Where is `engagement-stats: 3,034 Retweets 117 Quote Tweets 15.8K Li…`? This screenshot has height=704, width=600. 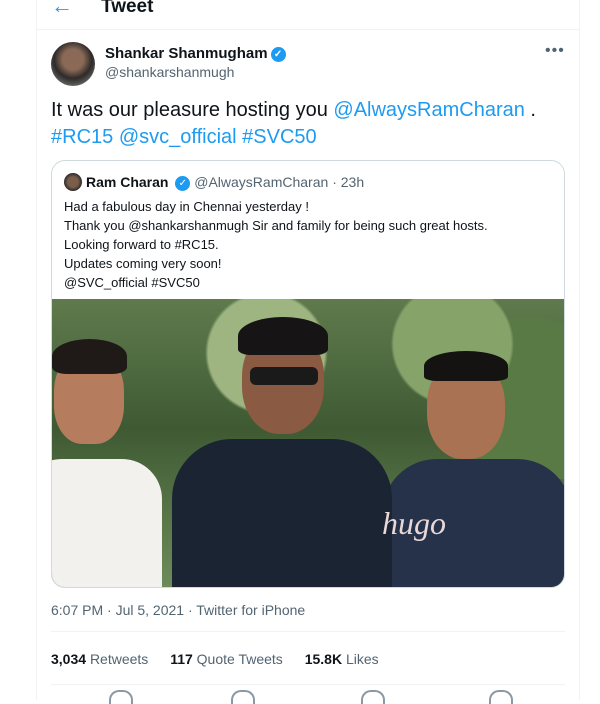
engagement-stats: 3,034 Retweets 117 Quote Tweets 15.8K Li… is located at coordinates (224, 659).